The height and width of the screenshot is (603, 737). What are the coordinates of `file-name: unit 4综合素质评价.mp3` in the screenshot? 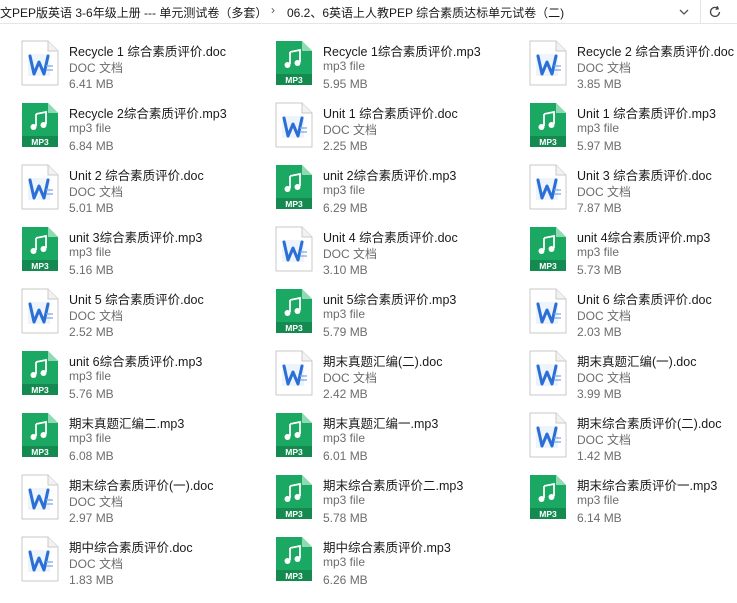 It's located at (644, 238).